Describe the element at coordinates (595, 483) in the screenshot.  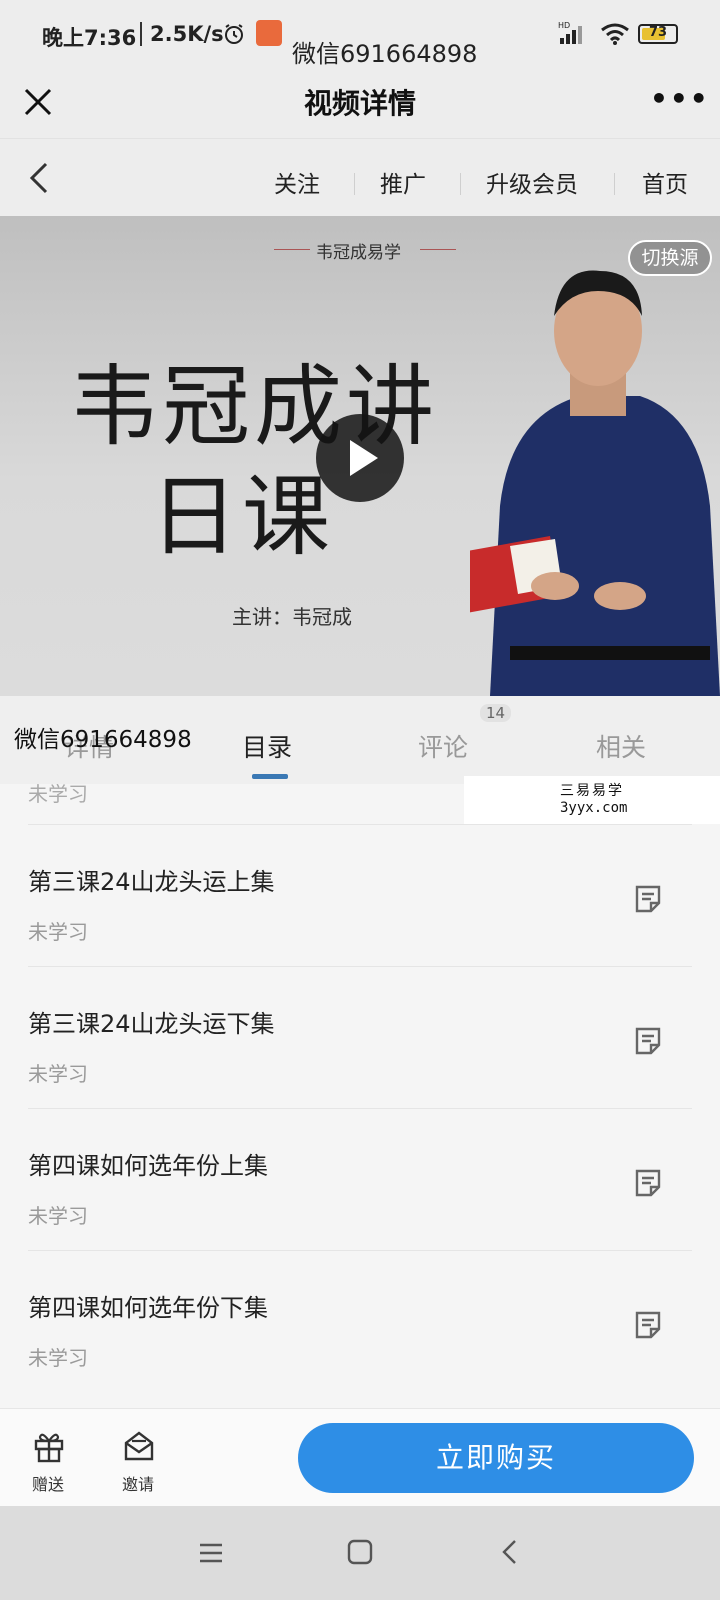
I see `presenter-image` at that location.